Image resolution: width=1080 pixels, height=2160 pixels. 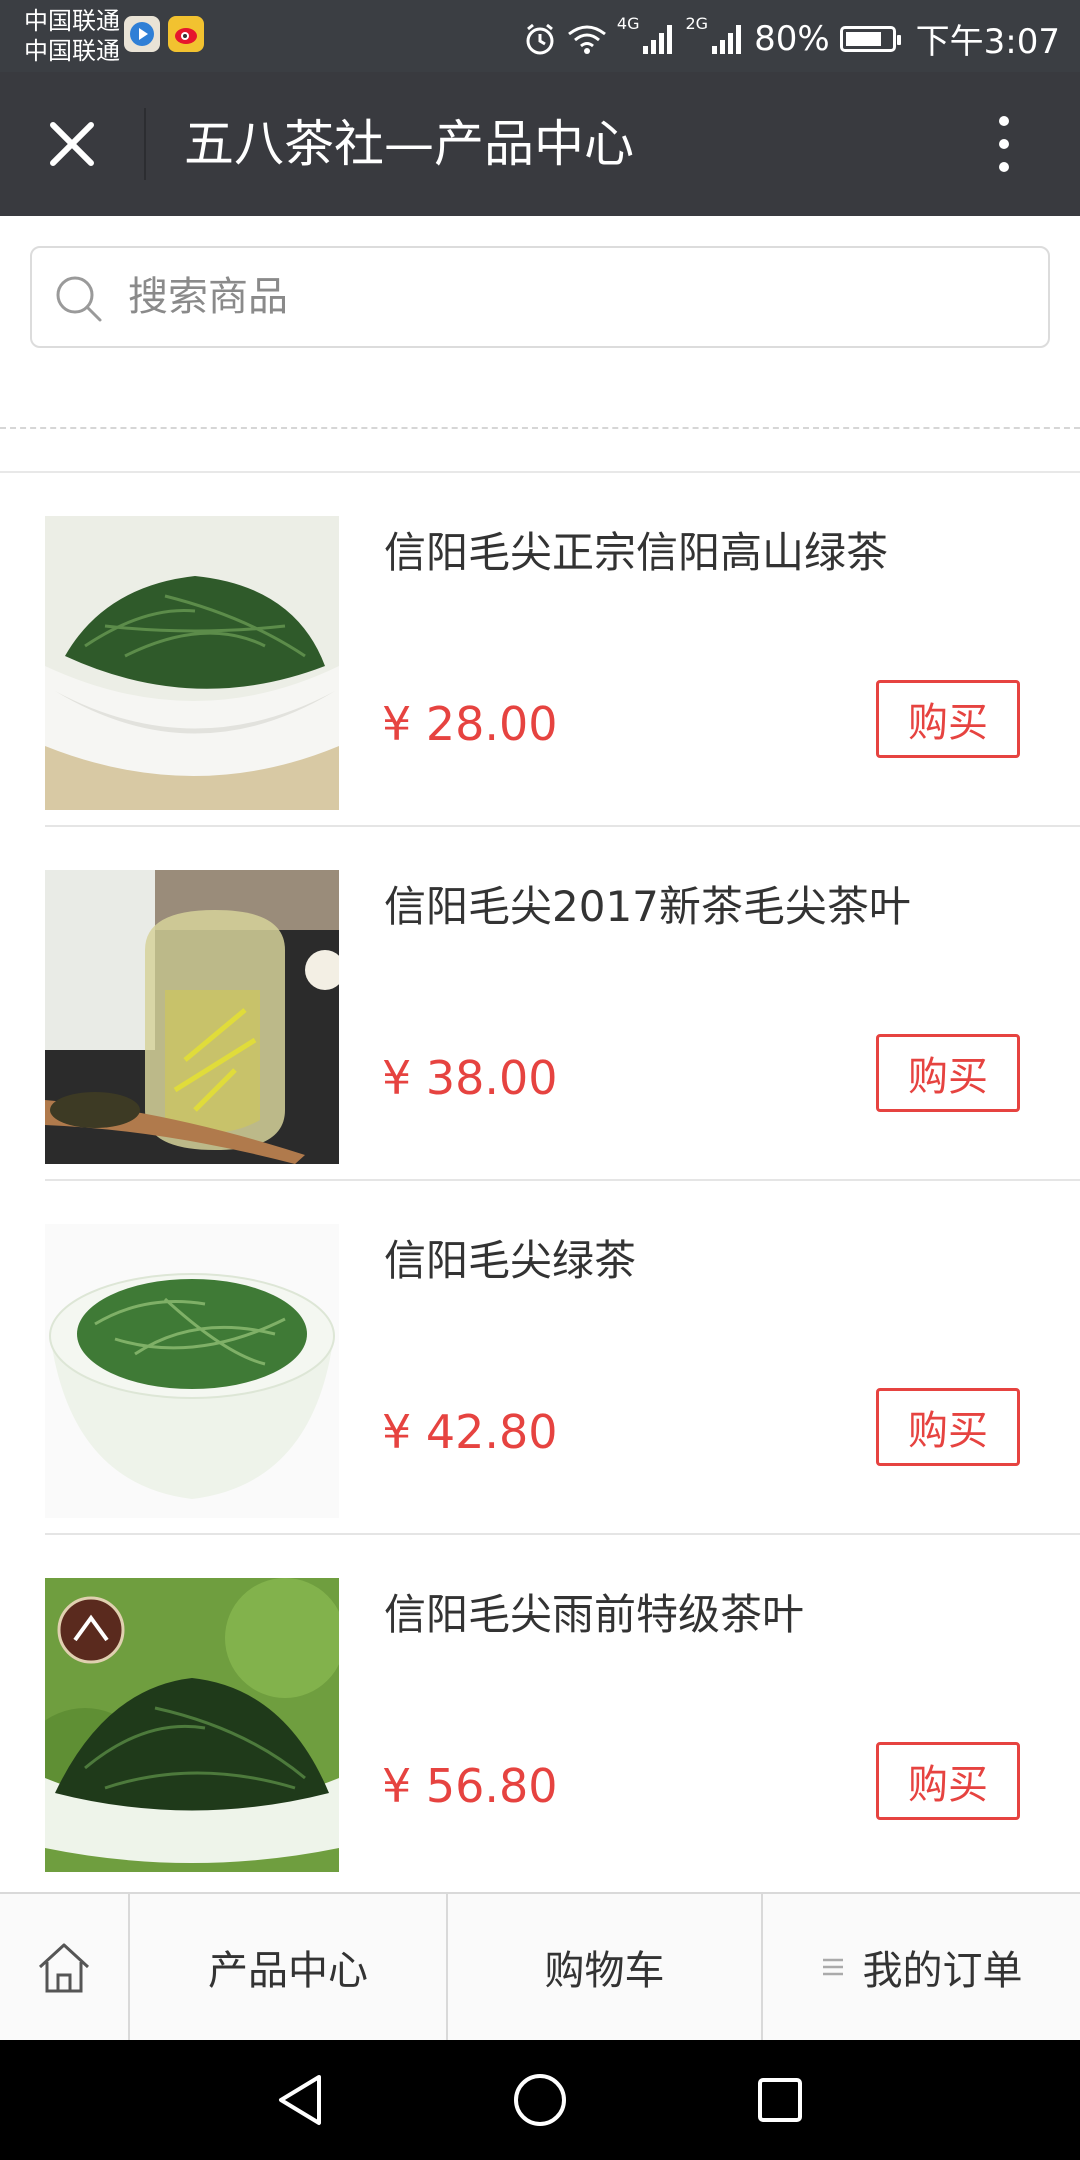 I want to click on product-price: ¥ 38.00, so click(x=470, y=1078).